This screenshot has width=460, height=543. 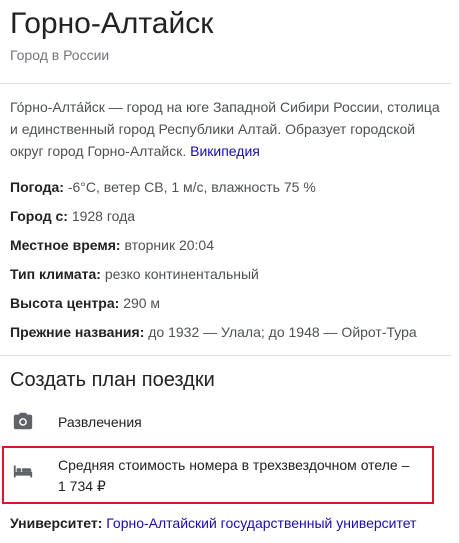 What do you see at coordinates (65, 245) in the screenshot?
I see `fact-key: Местное время:` at bounding box center [65, 245].